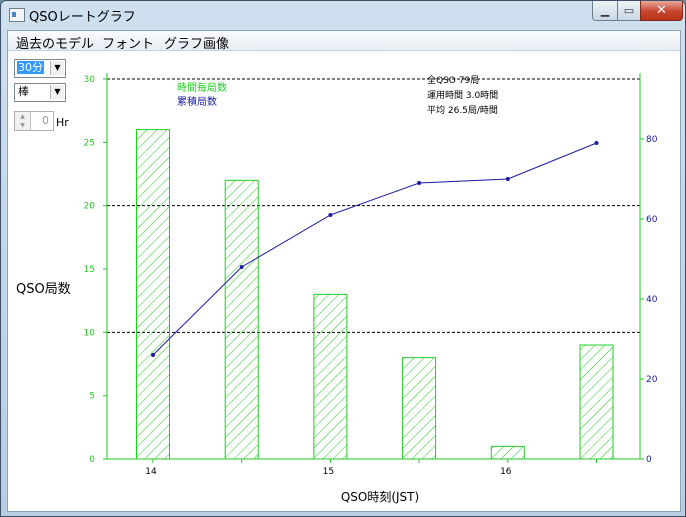  What do you see at coordinates (92, 397) in the screenshot?
I see `y-tick-label: 5` at bounding box center [92, 397].